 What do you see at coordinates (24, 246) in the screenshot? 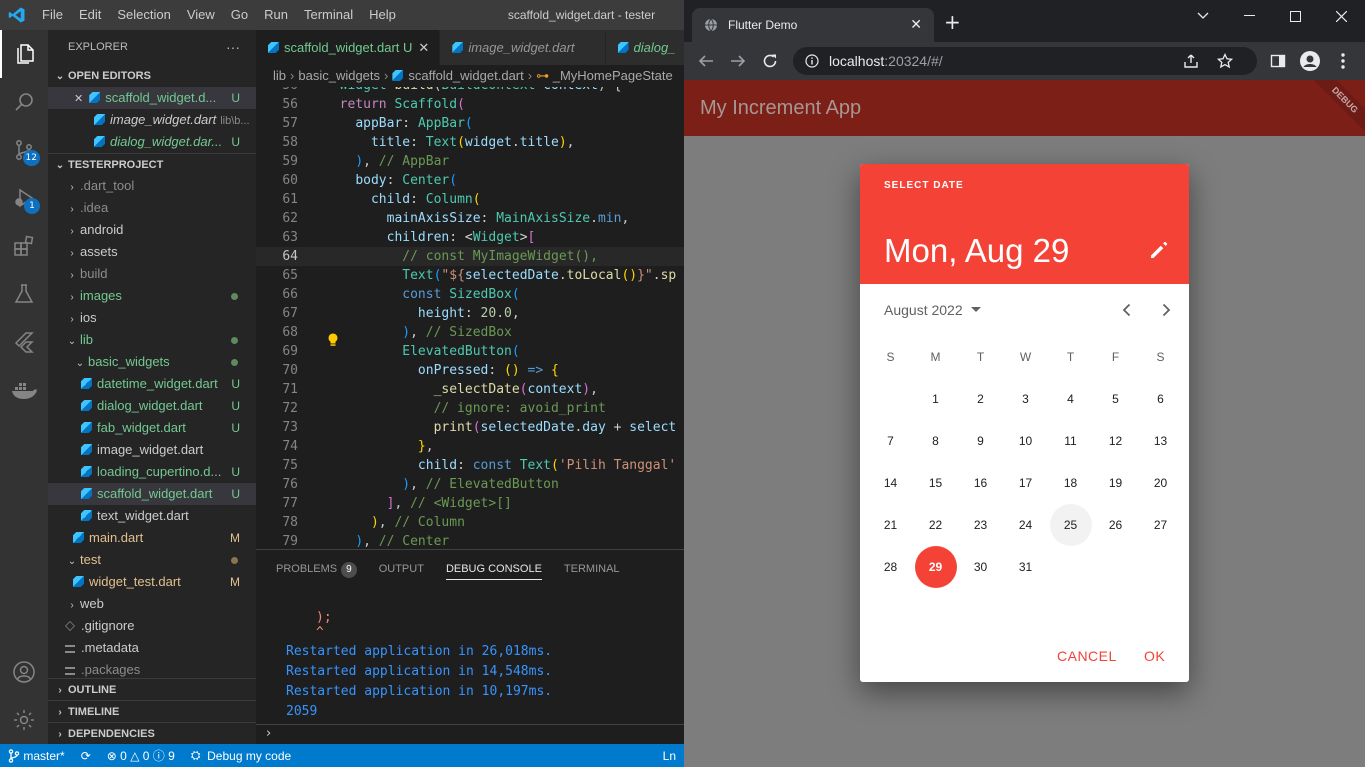
I see `extensions-icon` at bounding box center [24, 246].